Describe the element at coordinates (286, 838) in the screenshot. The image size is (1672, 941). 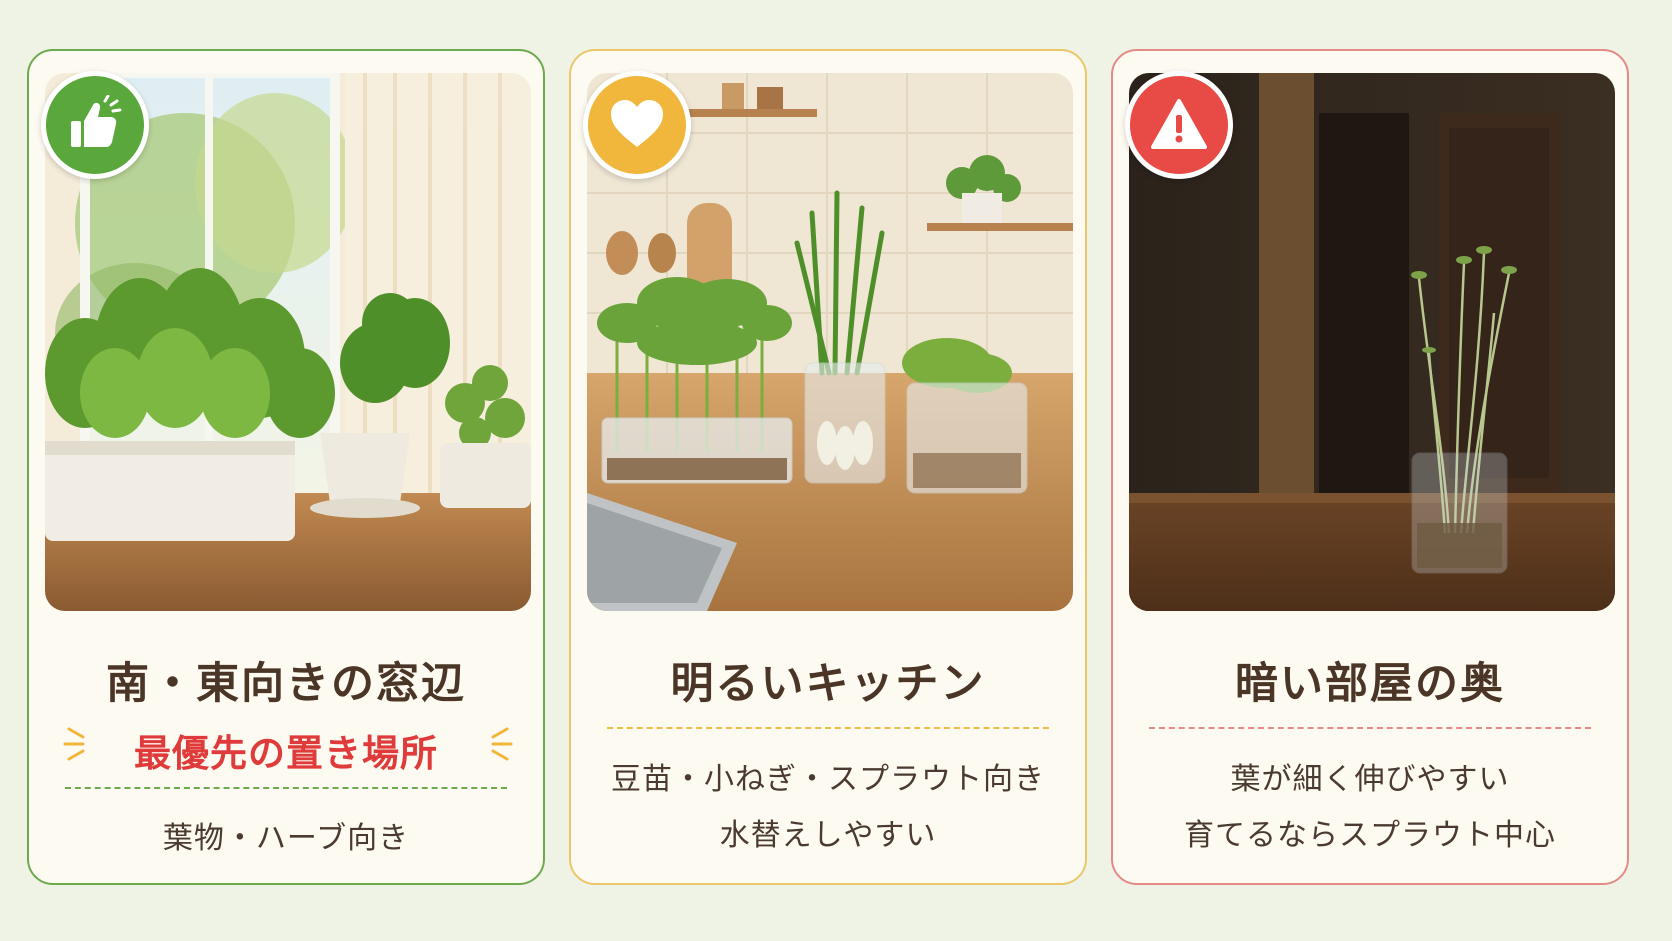
I see `card-description: 葉物・ハーブ向き` at that location.